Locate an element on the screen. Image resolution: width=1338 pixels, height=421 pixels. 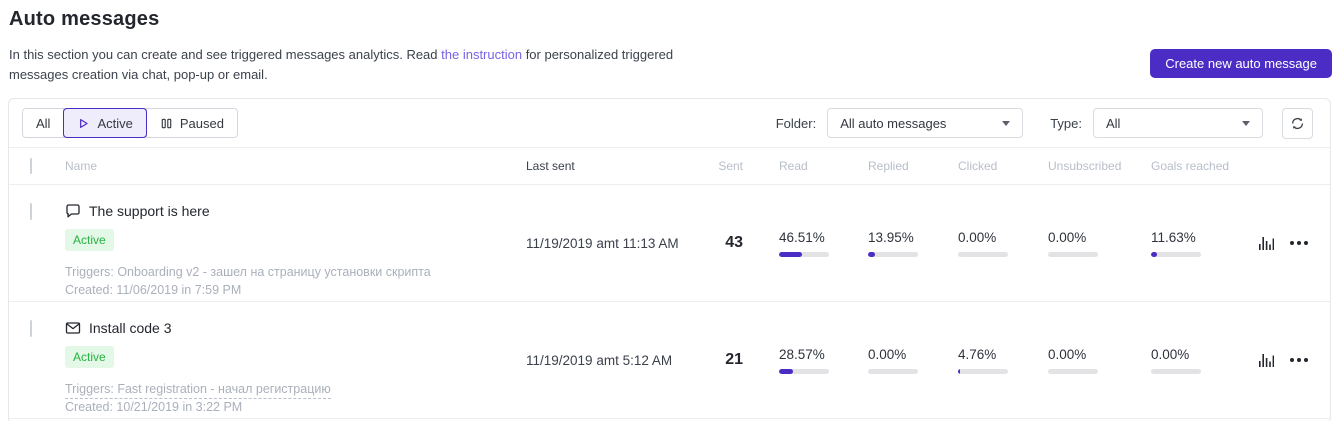
instruction-link: the instruction is located at coordinates (481, 54).